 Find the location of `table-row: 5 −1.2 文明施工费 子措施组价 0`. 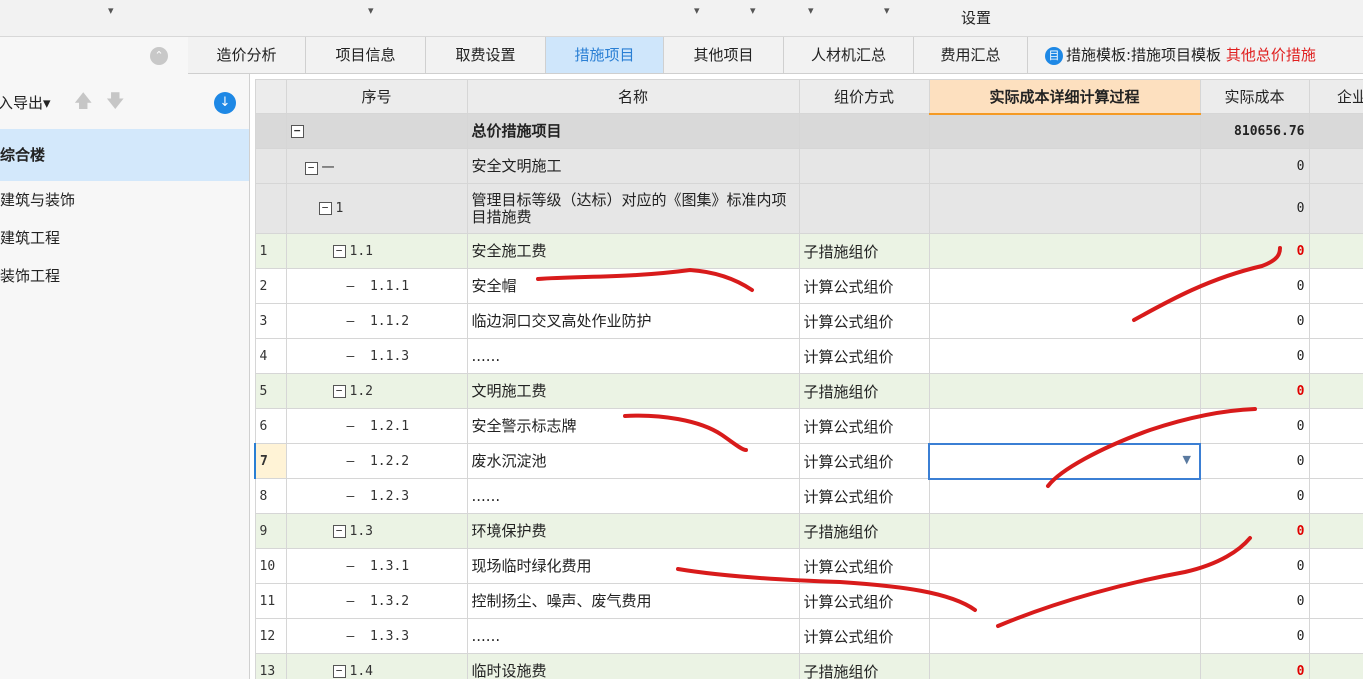

table-row: 5 −1.2 文明施工费 子措施组价 0 is located at coordinates (808, 391).